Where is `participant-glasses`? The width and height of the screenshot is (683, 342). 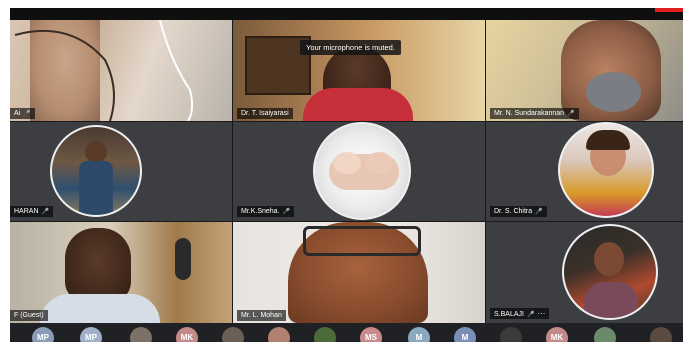
participant-glasses is located at coordinates (362, 241).